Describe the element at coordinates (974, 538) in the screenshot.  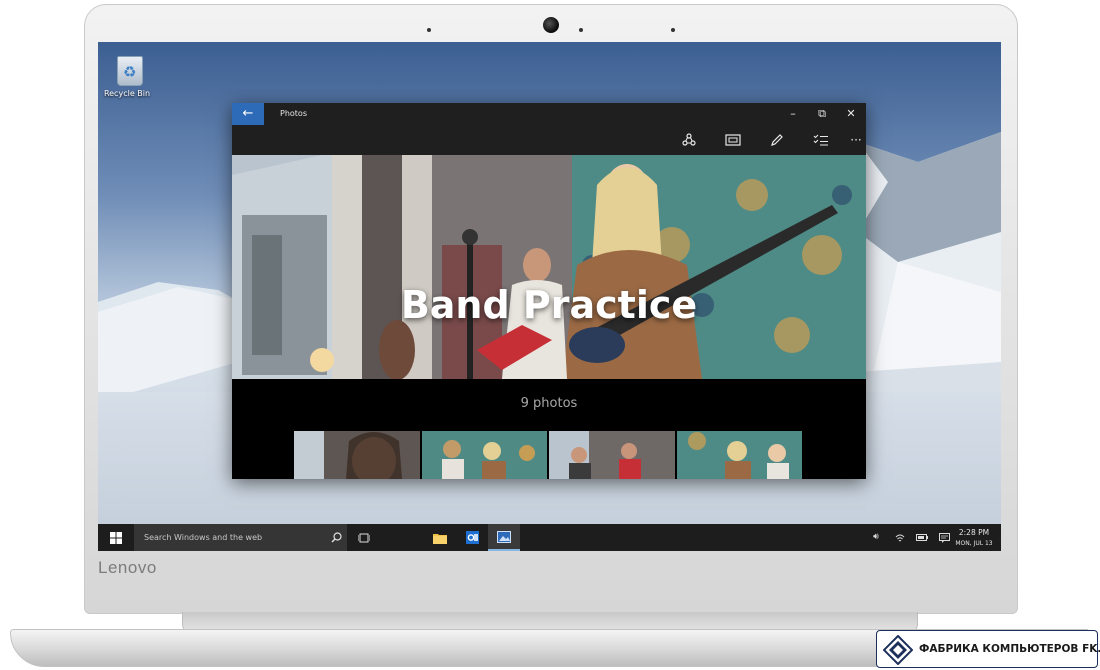
I see `taskbar-clock: 2:28 PM MON, JUL 13` at that location.